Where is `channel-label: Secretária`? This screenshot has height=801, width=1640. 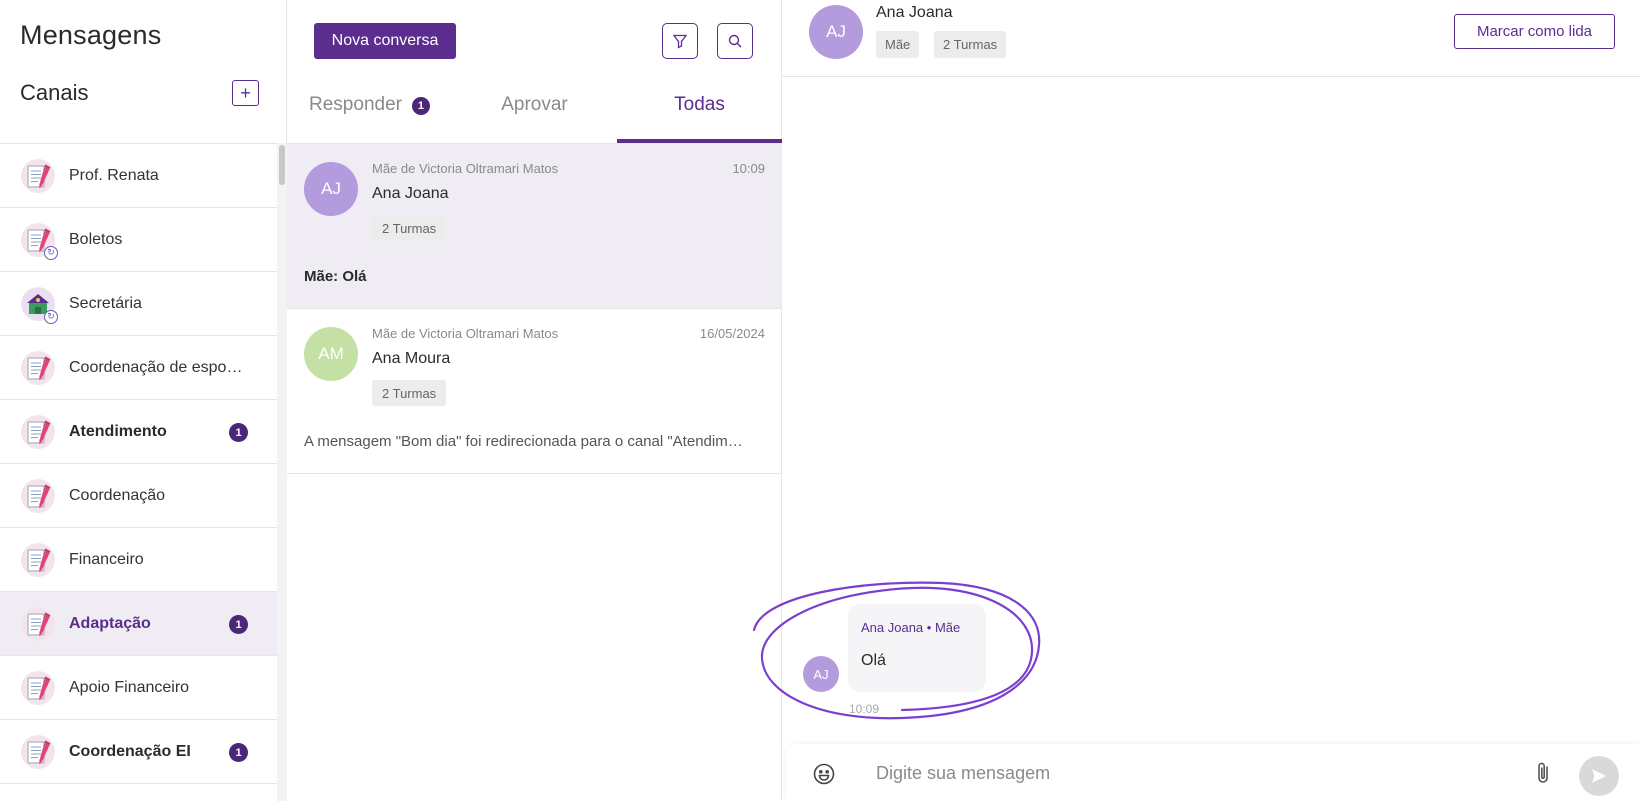
channel-label: Secretária is located at coordinates (105, 303).